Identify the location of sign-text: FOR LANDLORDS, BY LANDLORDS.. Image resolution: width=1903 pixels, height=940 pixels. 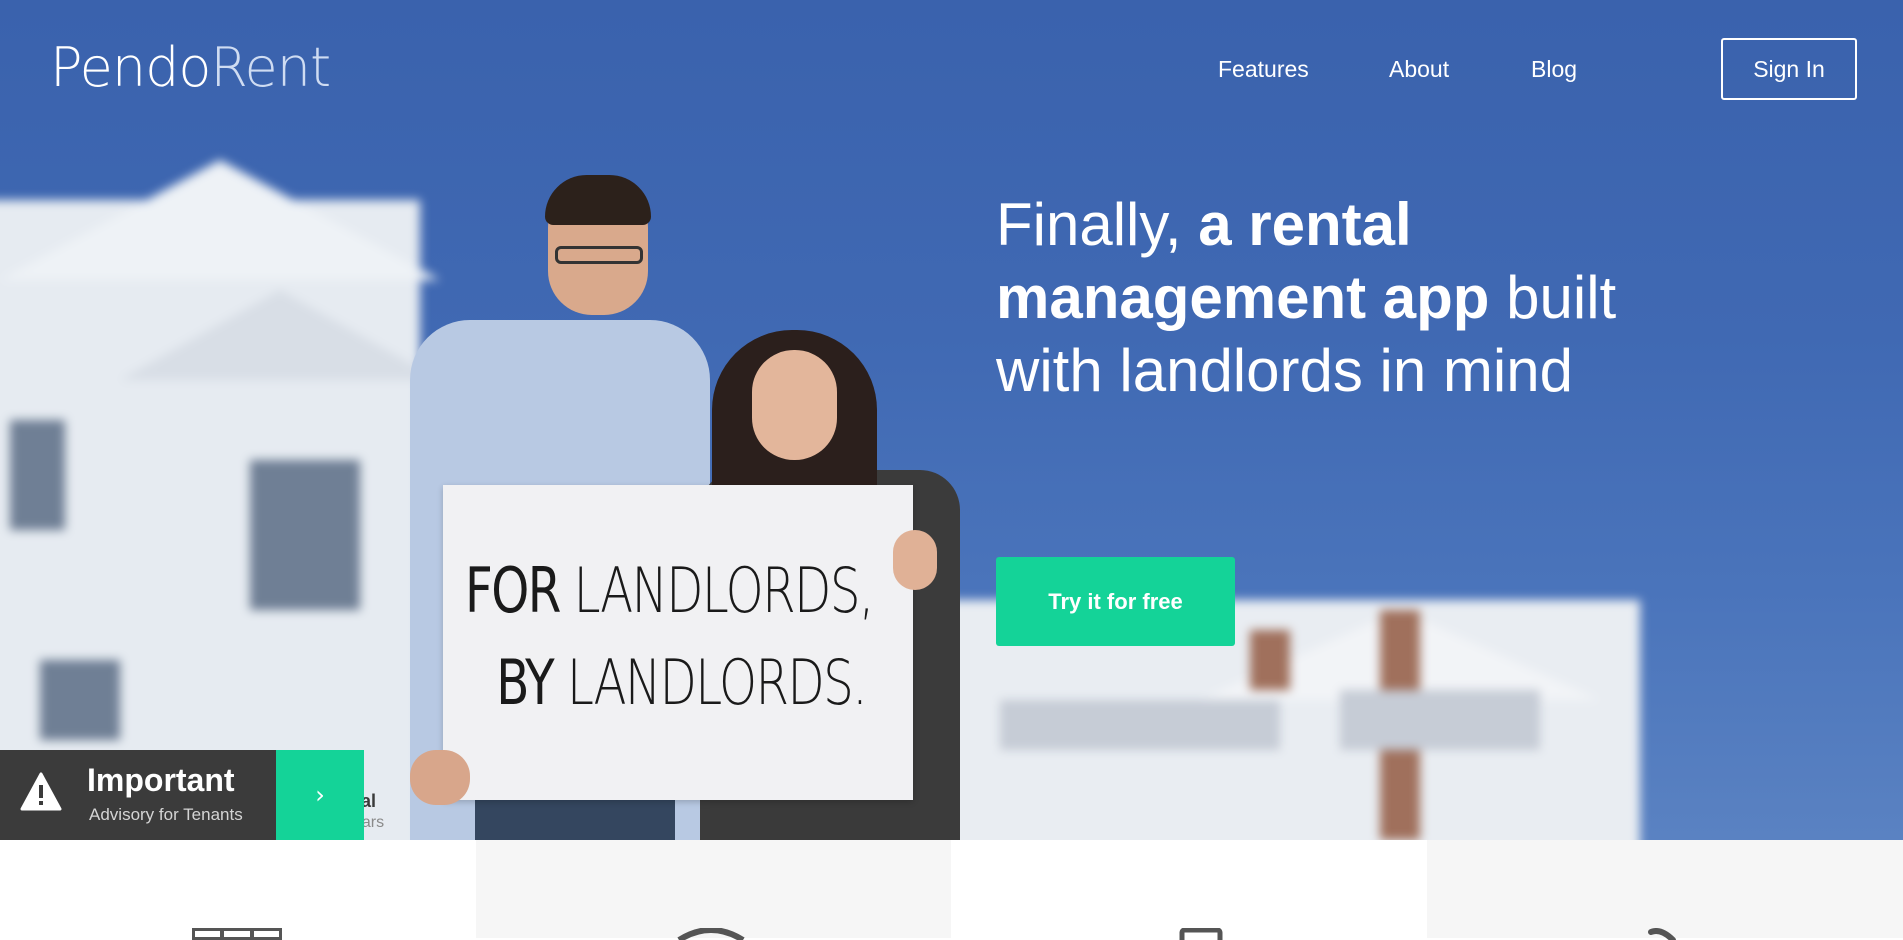
(669, 637).